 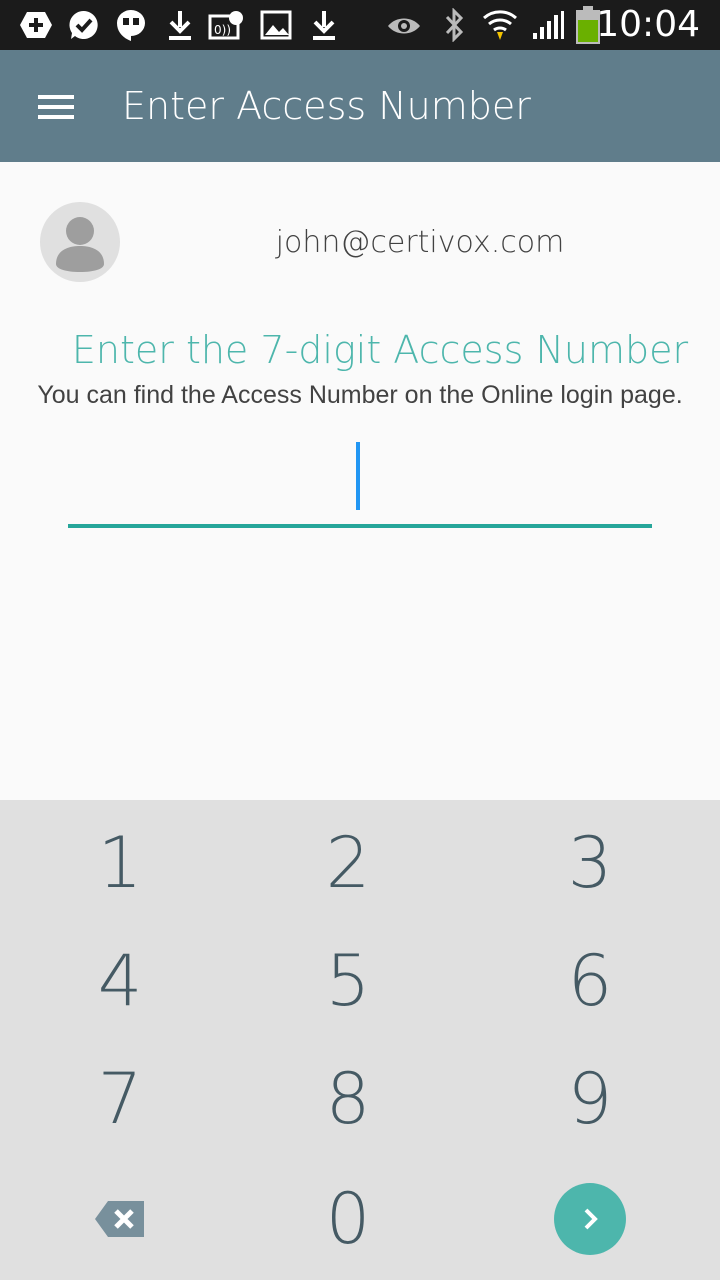 What do you see at coordinates (420, 242) in the screenshot?
I see `user-email: john@certivox.com` at bounding box center [420, 242].